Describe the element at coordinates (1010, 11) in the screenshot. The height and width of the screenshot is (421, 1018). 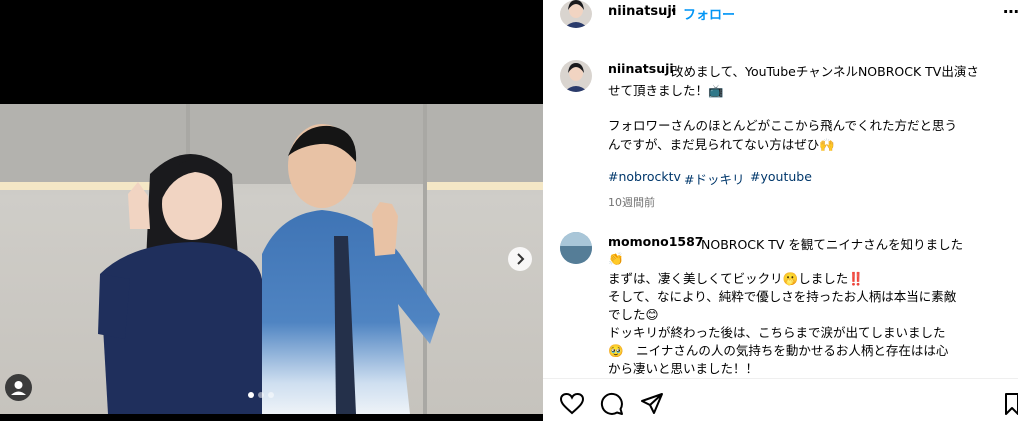
I see `more-options-icon: ⋯` at that location.